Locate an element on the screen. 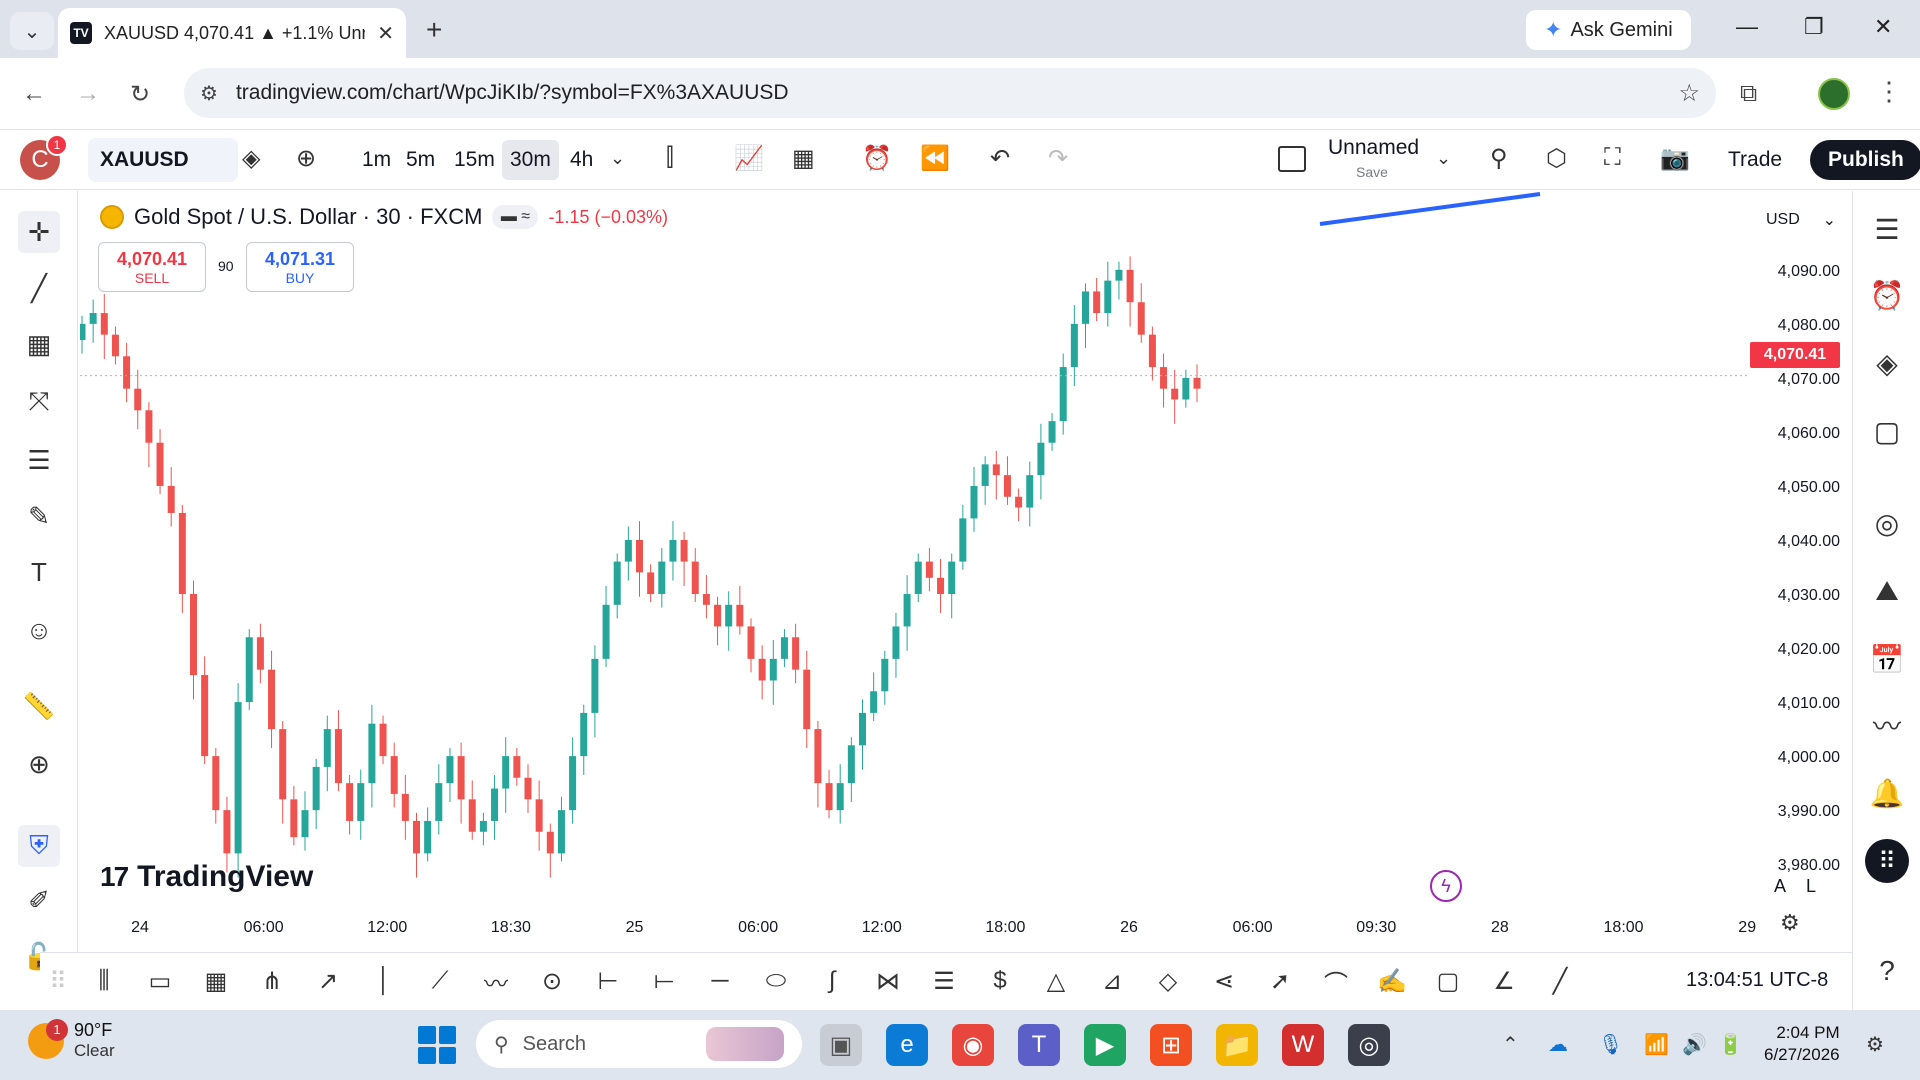  trend-angle-icon: ∠ is located at coordinates (1504, 981).